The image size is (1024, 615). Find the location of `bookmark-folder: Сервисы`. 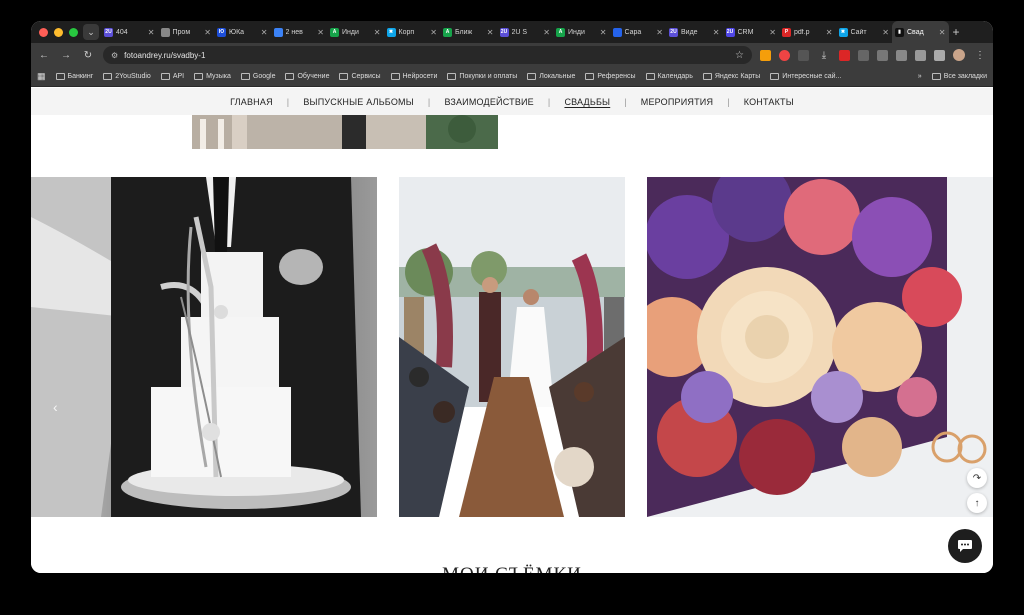

bookmark-folder: Сервисы is located at coordinates (360, 76).